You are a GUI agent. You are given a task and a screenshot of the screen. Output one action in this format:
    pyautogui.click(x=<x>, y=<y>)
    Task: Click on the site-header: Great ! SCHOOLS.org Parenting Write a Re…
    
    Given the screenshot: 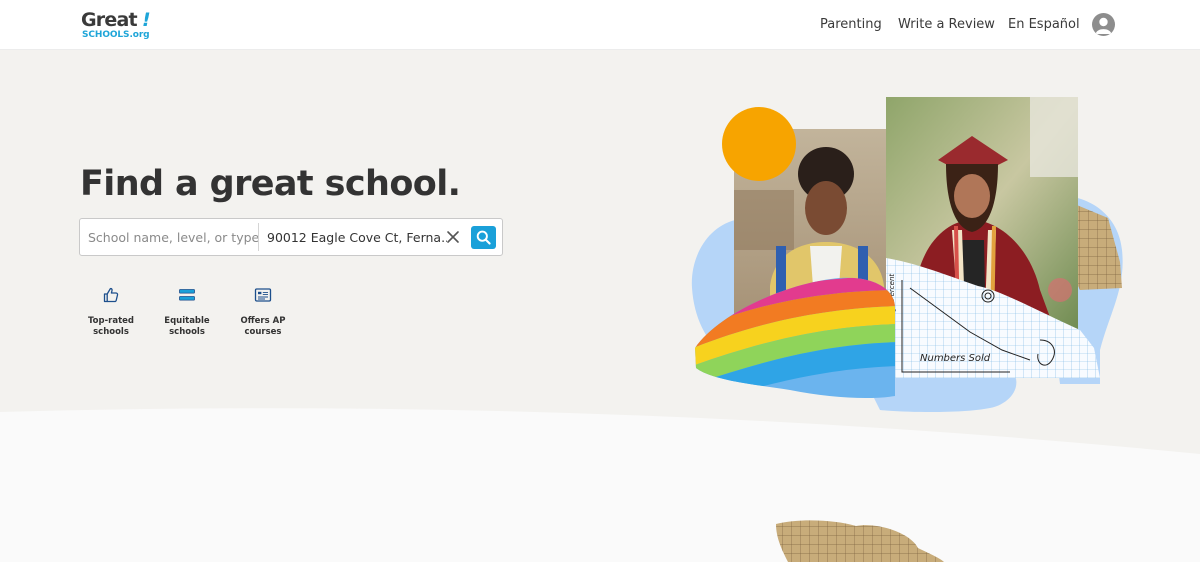 What is the action you would take?
    pyautogui.click(x=600, y=25)
    